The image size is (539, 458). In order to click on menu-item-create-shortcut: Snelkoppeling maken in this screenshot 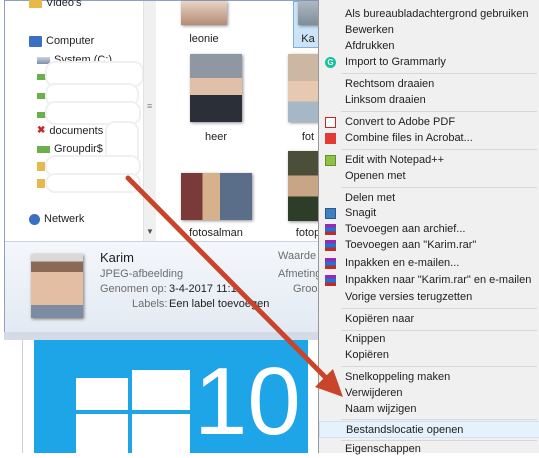, I will do `click(429, 377)`.